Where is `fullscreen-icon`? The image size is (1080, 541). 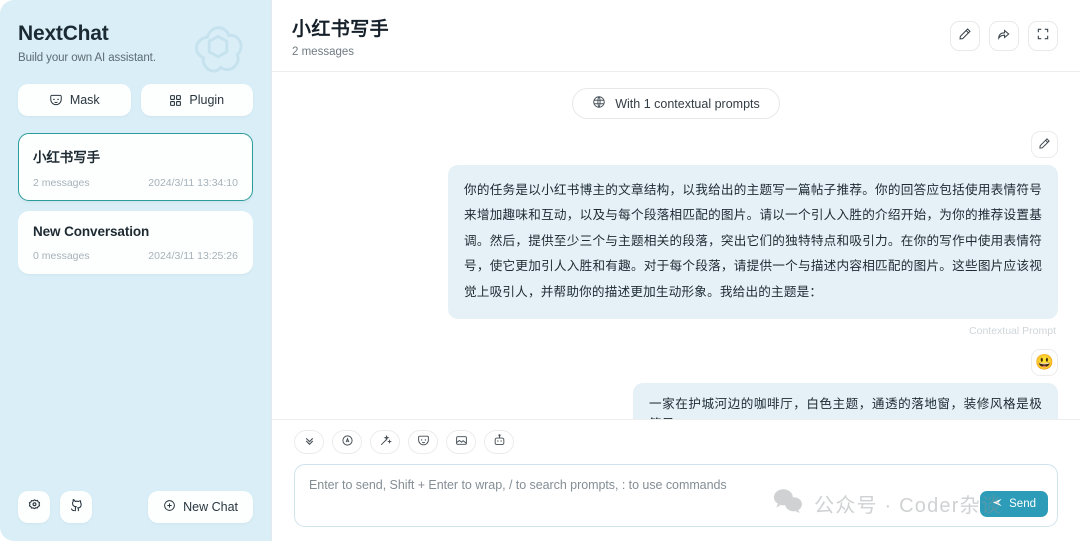
fullscreen-icon is located at coordinates (1043, 35).